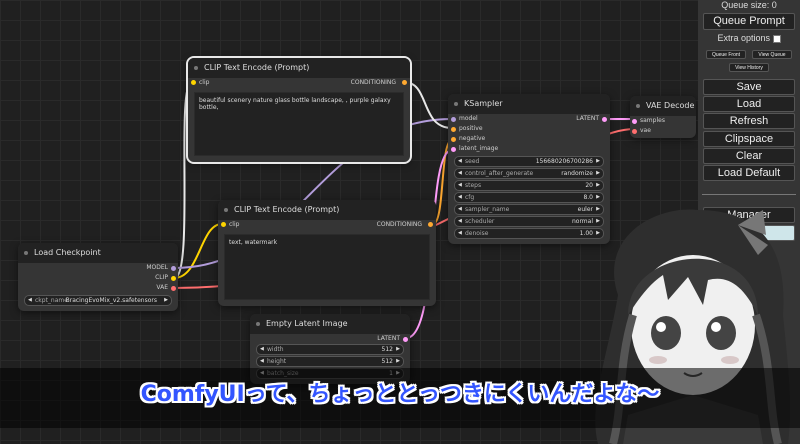 This screenshot has width=800, height=444. What do you see at coordinates (472, 138) in the screenshot?
I see `negative-input-label: negative` at bounding box center [472, 138].